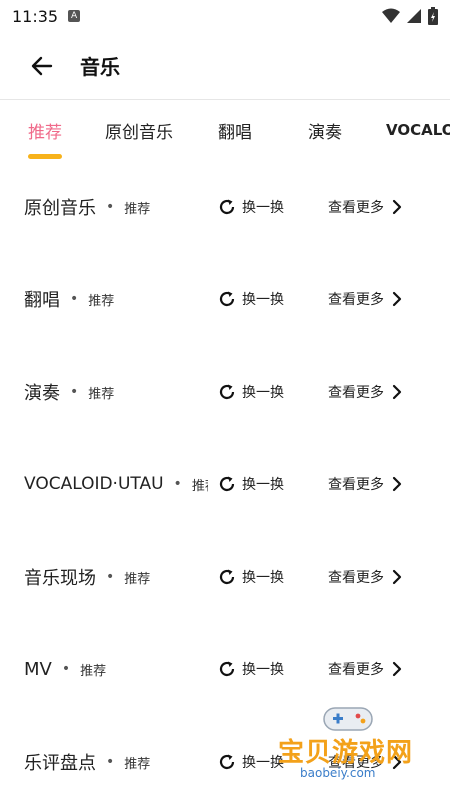 This screenshot has width=450, height=800. What do you see at coordinates (235, 130) in the screenshot?
I see `tab-cover: 翻唱` at bounding box center [235, 130].